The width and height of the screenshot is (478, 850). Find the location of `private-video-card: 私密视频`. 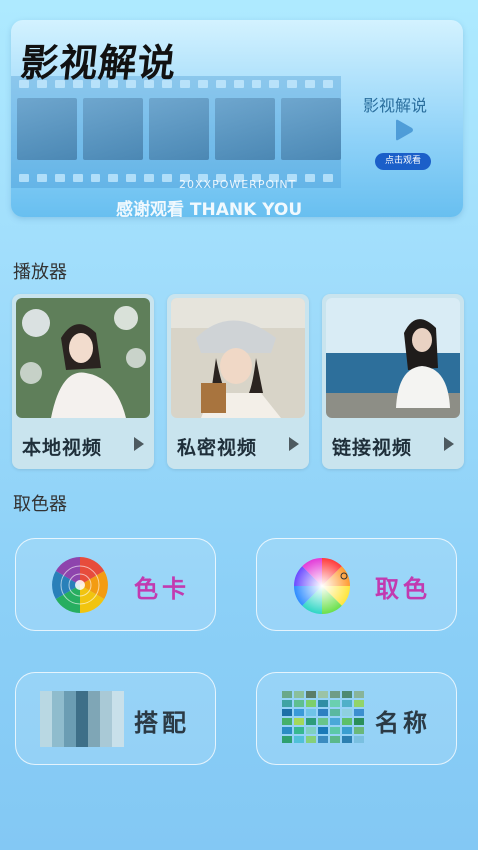

private-video-card: 私密视频 is located at coordinates (238, 381).